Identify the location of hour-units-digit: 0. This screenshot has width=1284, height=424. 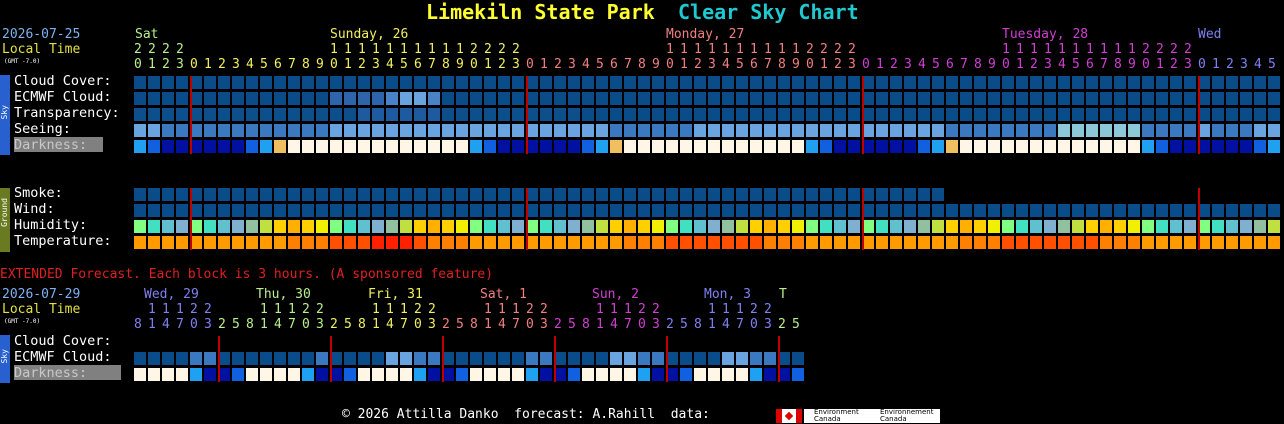
(866, 64).